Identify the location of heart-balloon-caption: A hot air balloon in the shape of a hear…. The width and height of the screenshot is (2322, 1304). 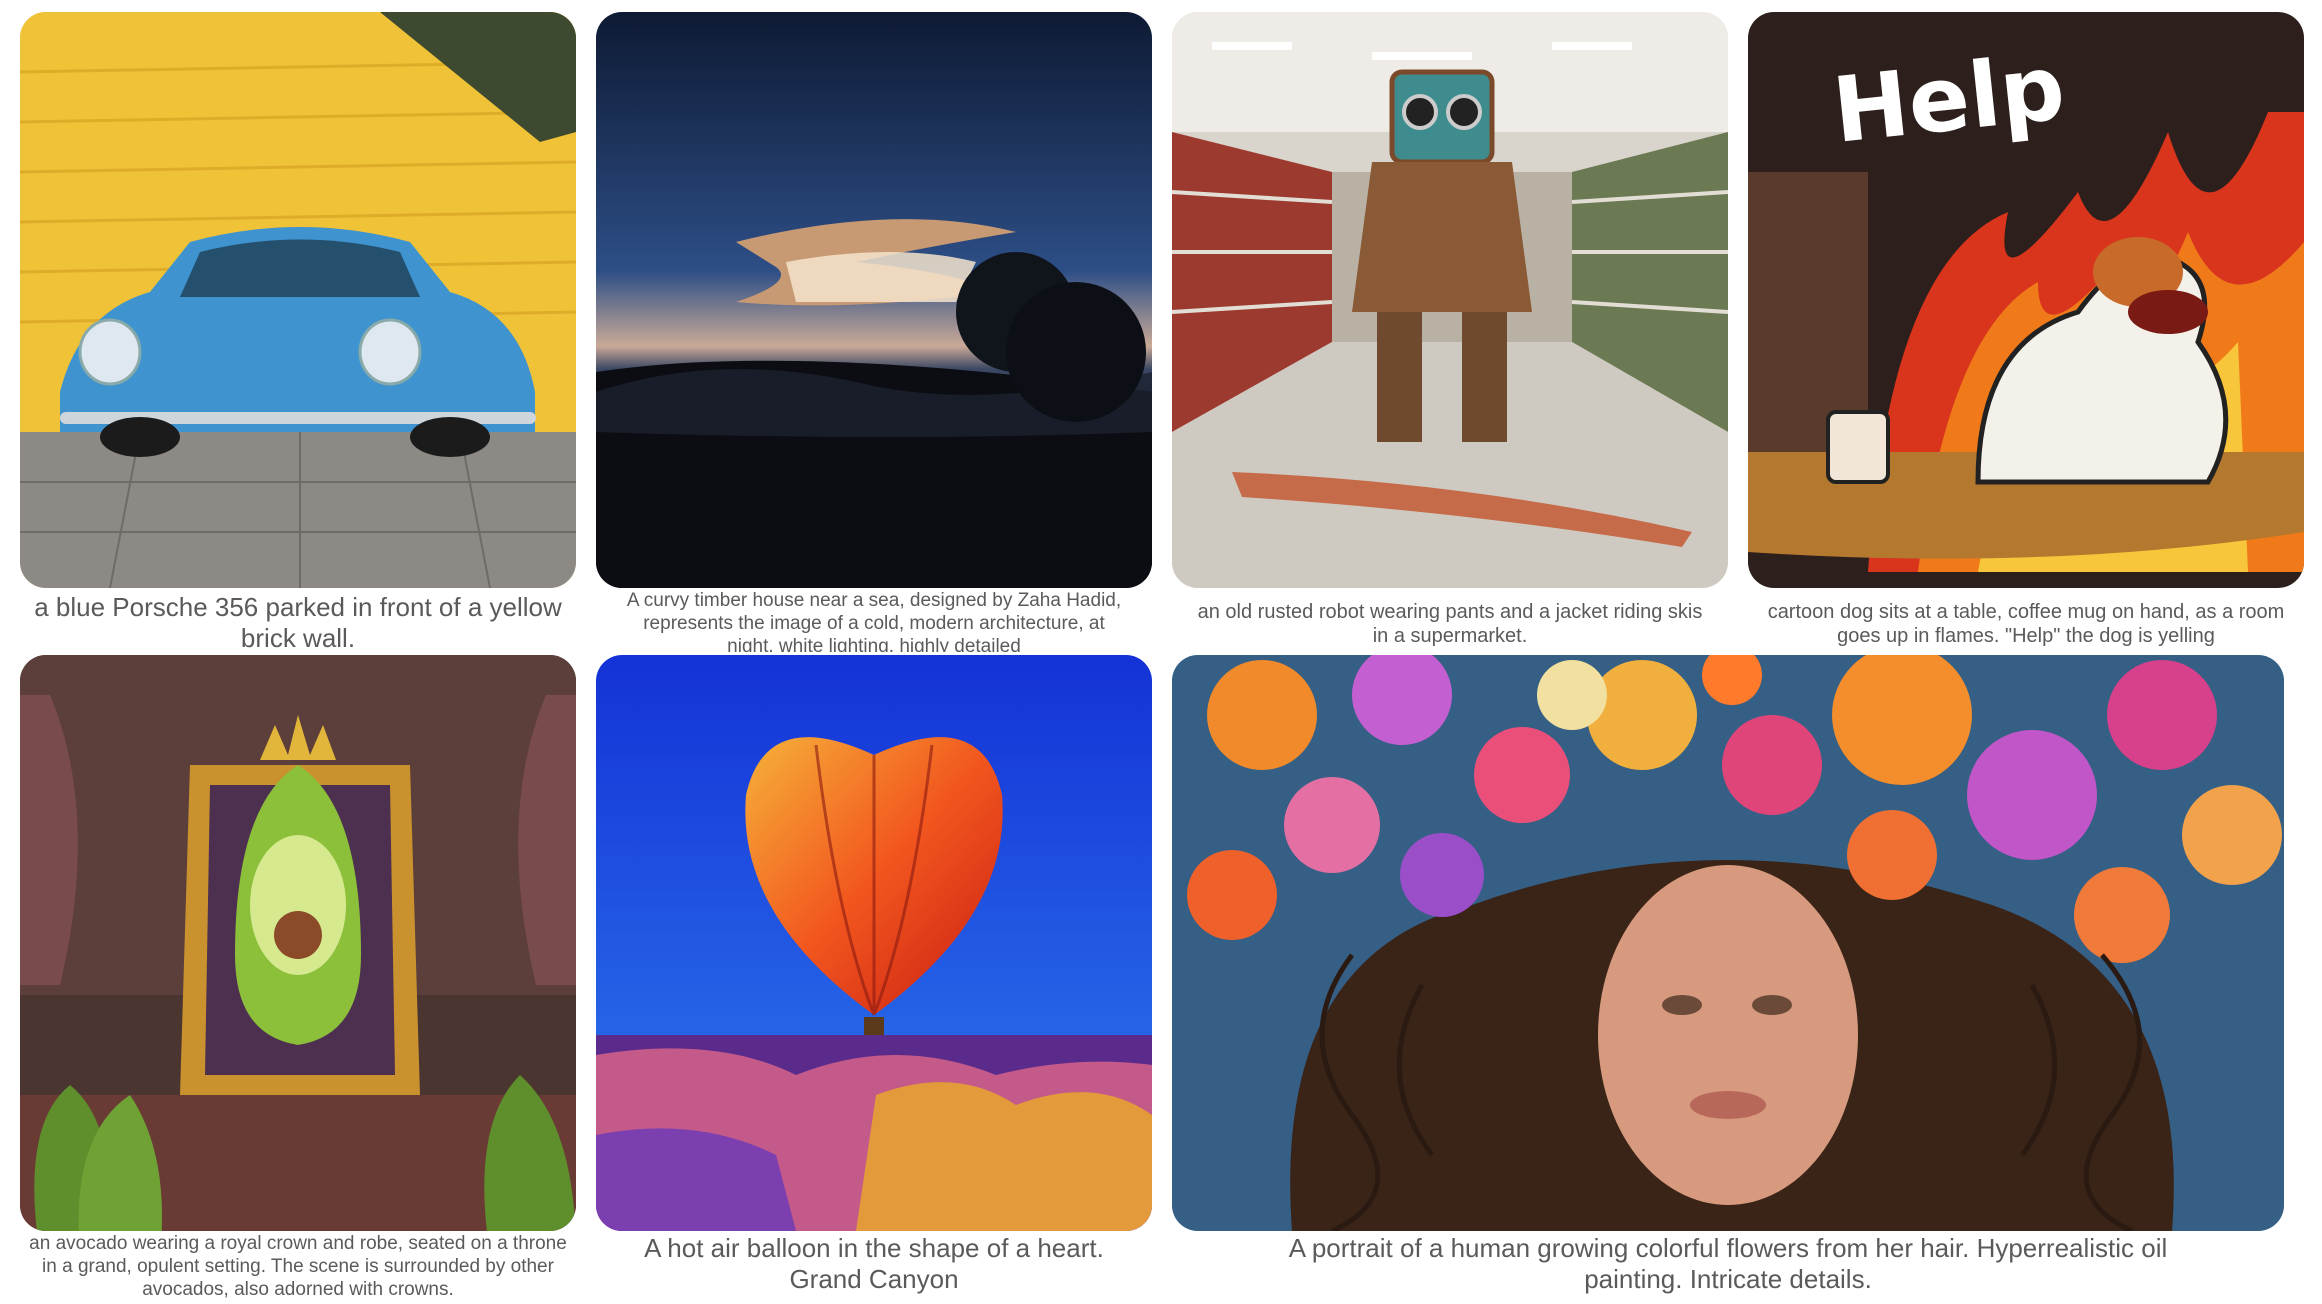
(874, 1264).